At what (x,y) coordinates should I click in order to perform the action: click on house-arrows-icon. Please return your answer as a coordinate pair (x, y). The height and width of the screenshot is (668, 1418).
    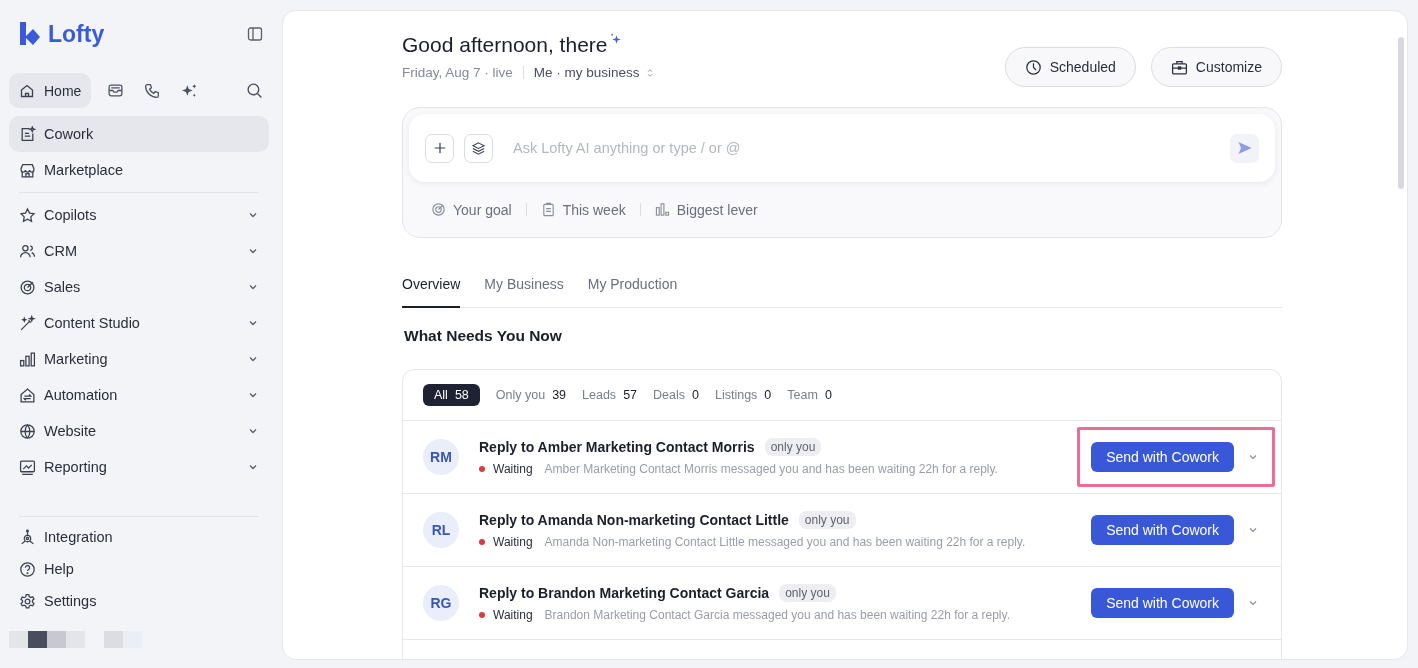
    Looking at the image, I should click on (27, 395).